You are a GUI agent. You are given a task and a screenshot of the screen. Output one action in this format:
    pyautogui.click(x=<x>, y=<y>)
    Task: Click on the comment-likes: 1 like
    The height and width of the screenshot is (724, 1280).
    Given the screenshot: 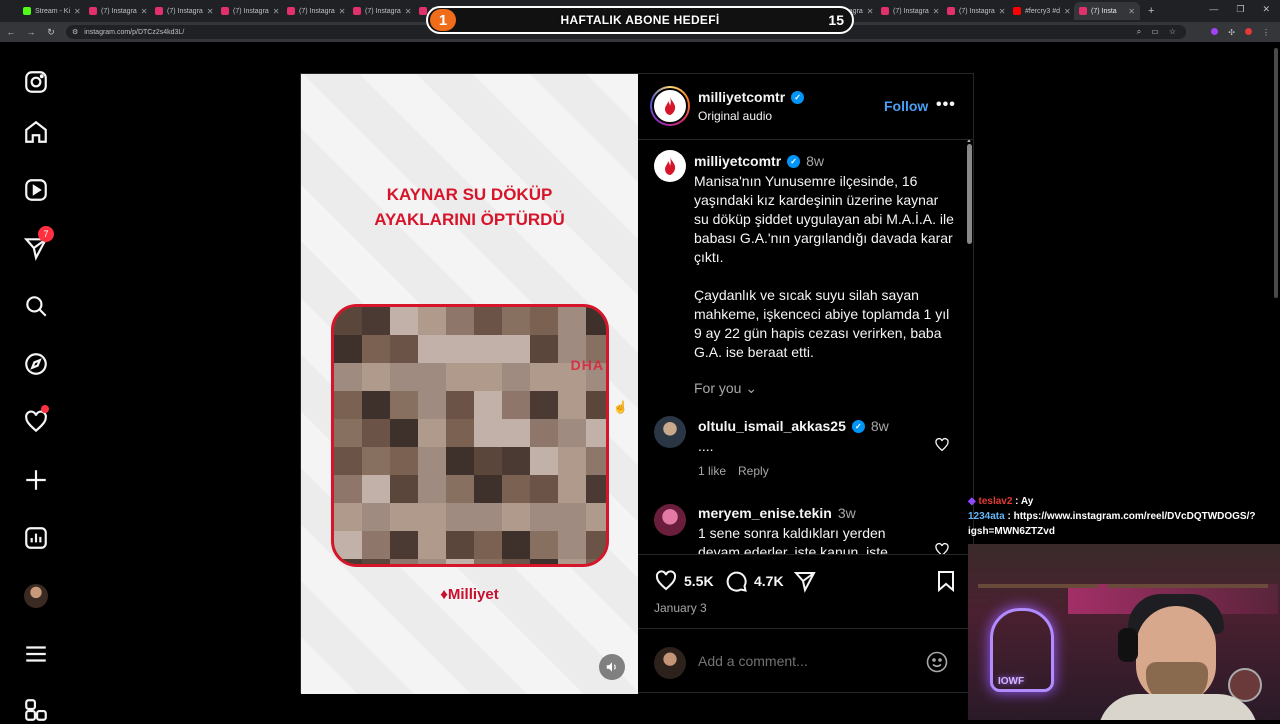 What is the action you would take?
    pyautogui.click(x=712, y=471)
    